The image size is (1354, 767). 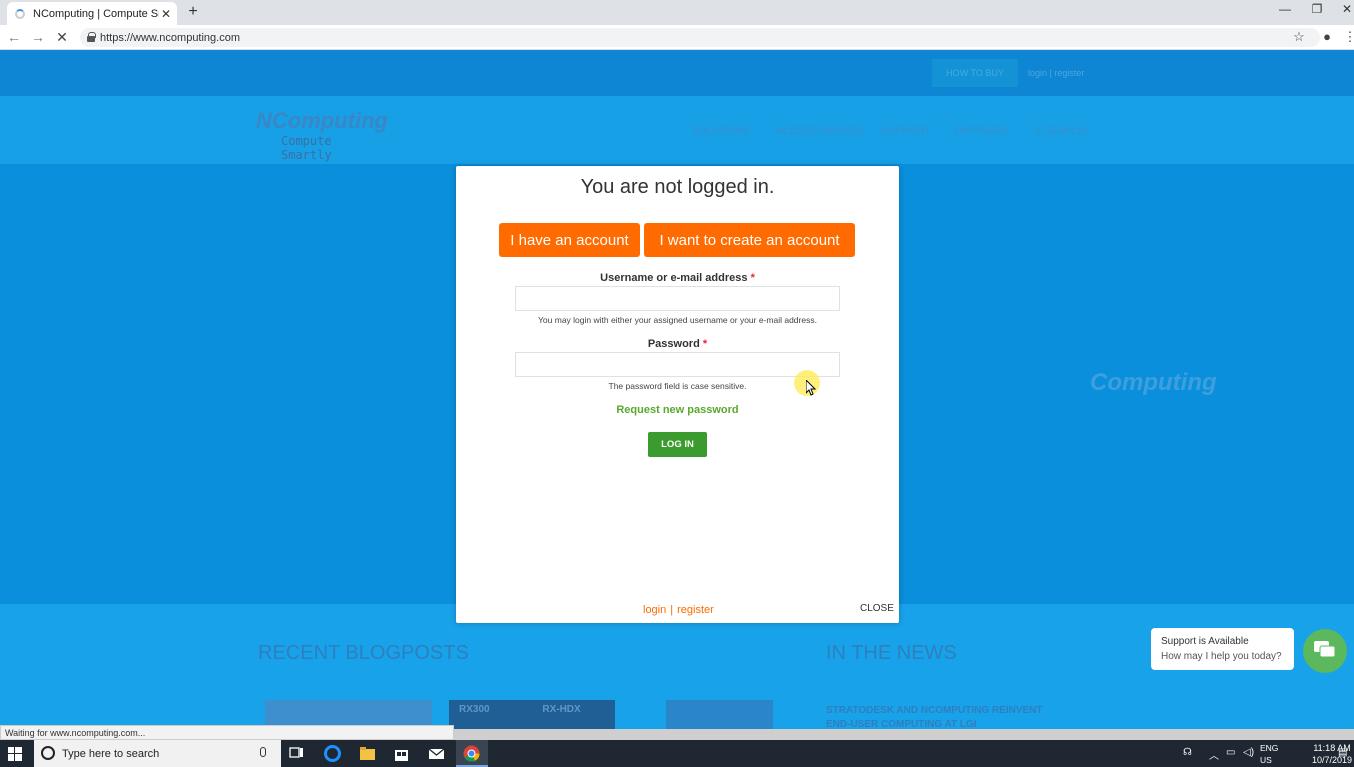 I want to click on modal-footer-links: login | register, so click(x=678, y=610).